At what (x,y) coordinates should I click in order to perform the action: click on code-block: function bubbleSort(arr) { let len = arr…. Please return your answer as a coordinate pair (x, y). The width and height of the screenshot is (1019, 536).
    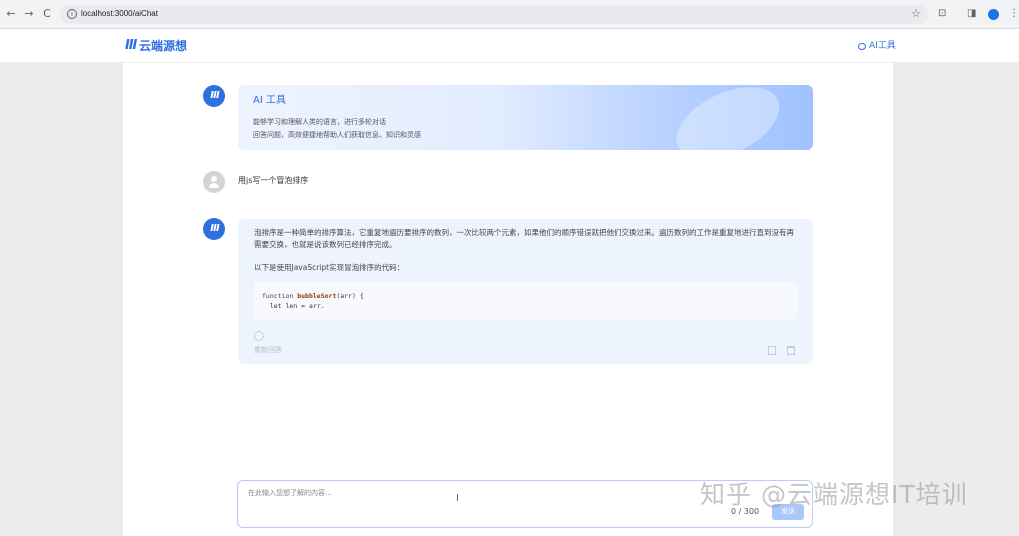
    Looking at the image, I should click on (525, 301).